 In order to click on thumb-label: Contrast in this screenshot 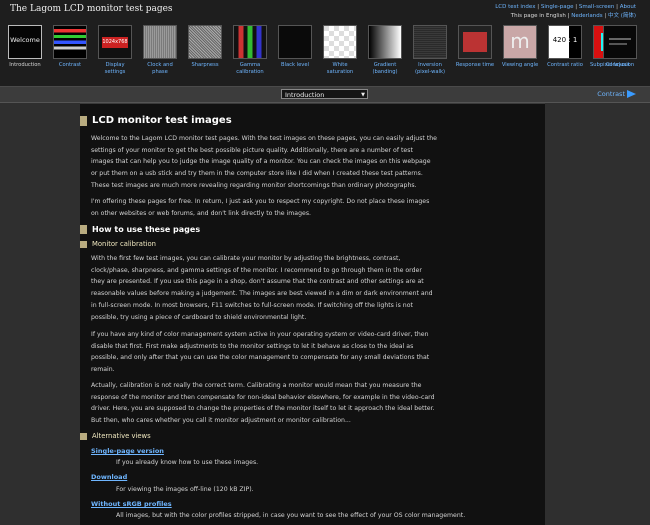, I will do `click(70, 65)`.